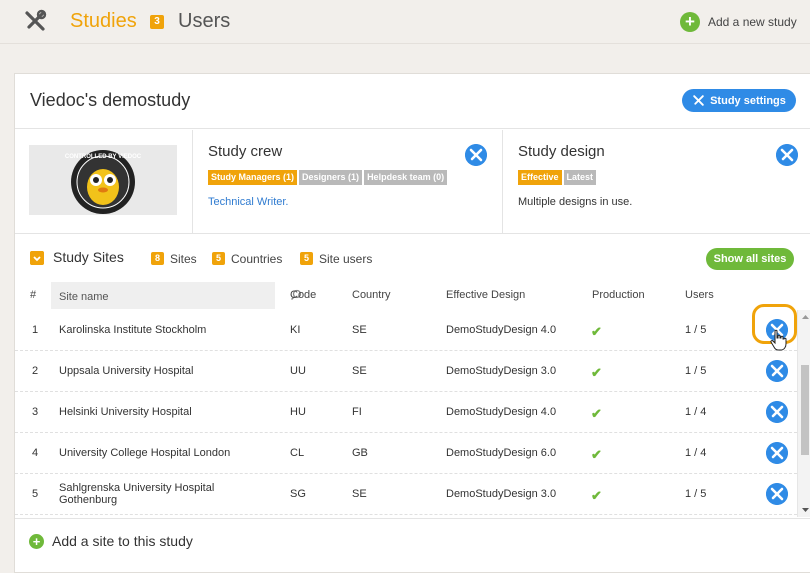 This screenshot has height=573, width=810. I want to click on design-status-text: Multiple designs in use., so click(575, 202).